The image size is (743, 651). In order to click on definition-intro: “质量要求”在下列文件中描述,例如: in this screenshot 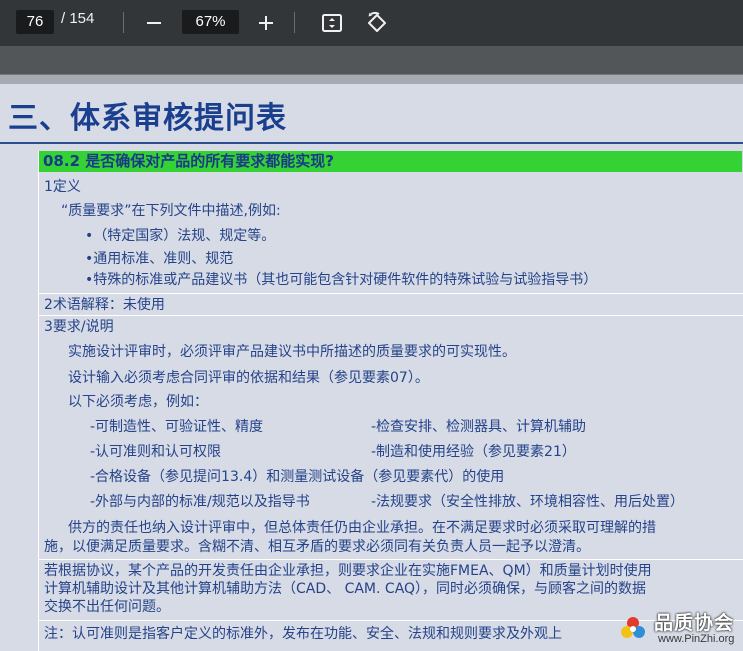, I will do `click(171, 211)`.